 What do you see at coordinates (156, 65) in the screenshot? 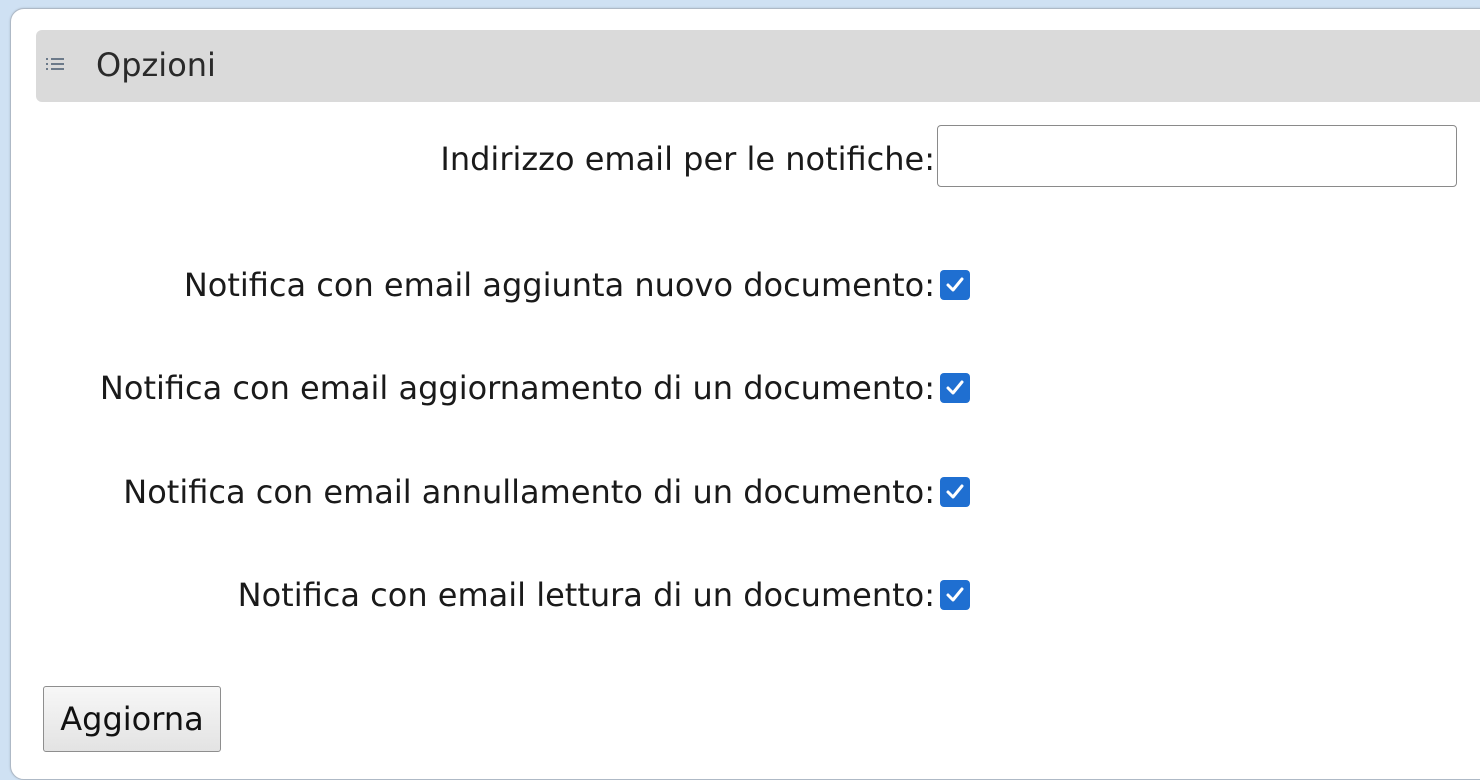
I see `section-title: Opzioni` at bounding box center [156, 65].